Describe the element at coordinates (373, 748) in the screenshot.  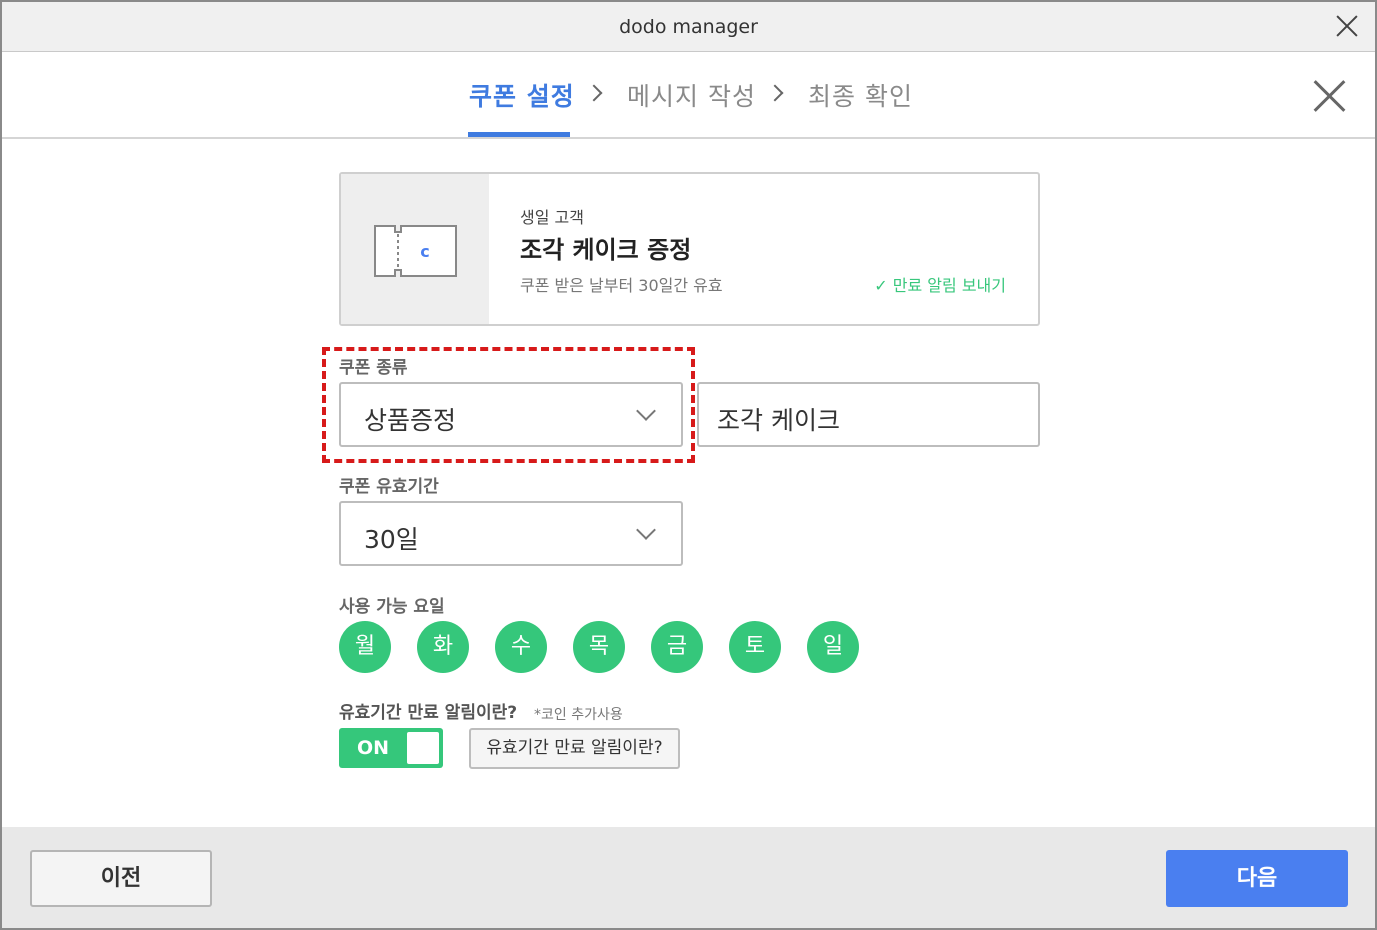
I see `toggle-state-label: ON` at that location.